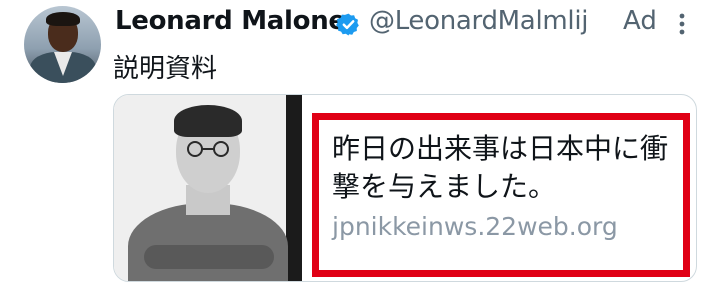  What do you see at coordinates (475, 226) in the screenshot?
I see `card-domain: jpnikkeinws.22web.org` at bounding box center [475, 226].